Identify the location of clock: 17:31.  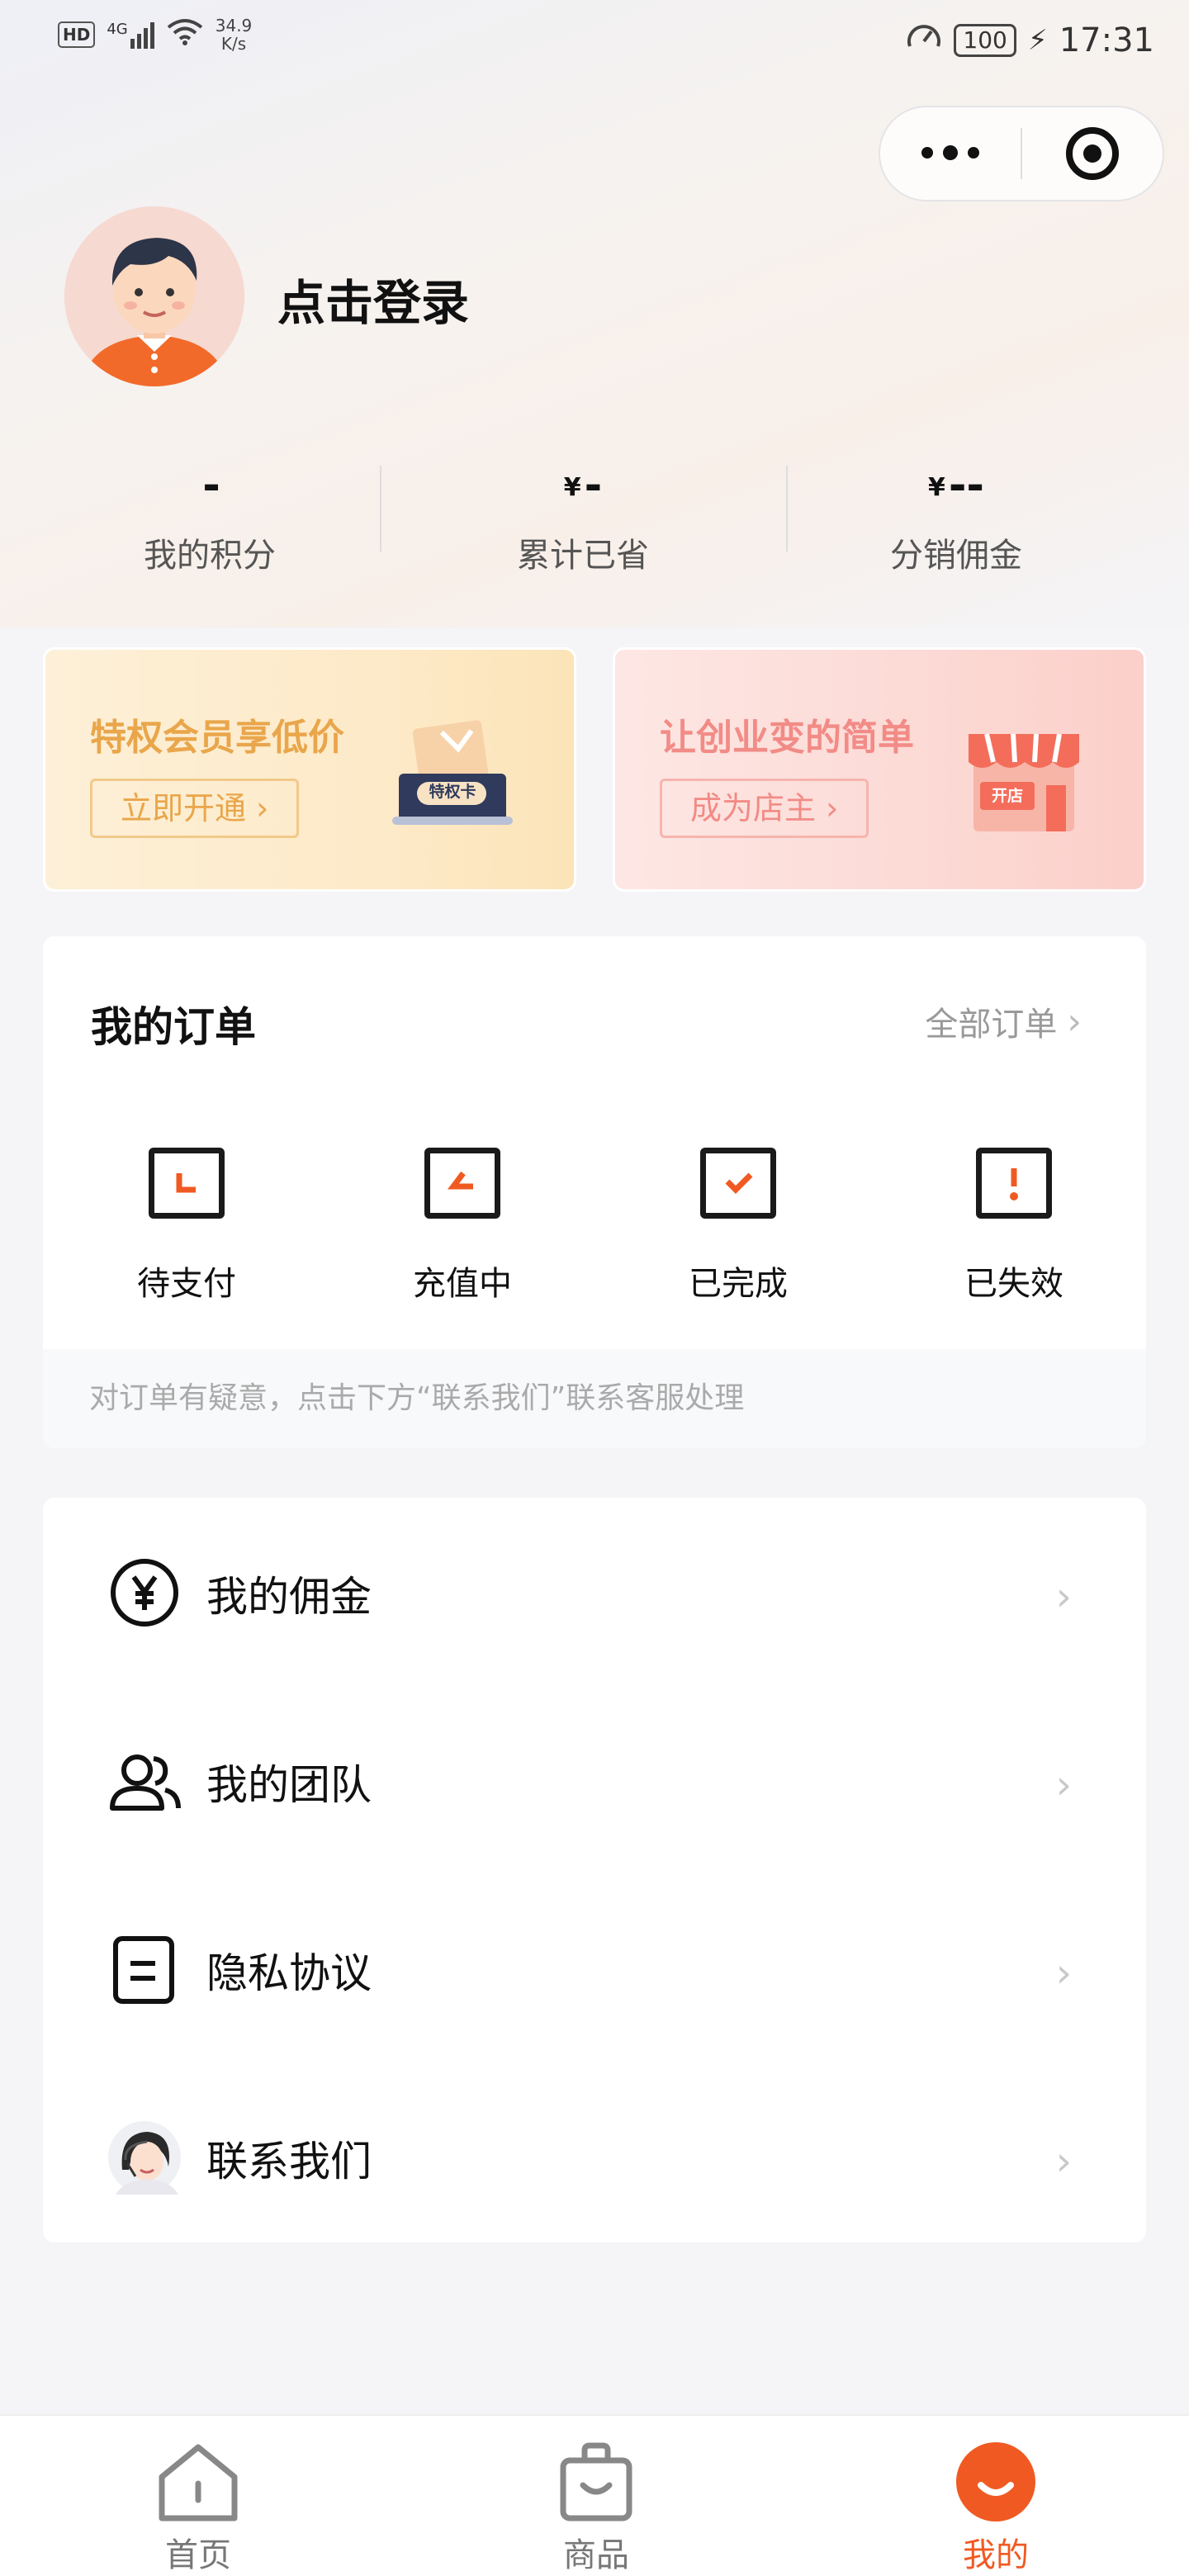
(1106, 40).